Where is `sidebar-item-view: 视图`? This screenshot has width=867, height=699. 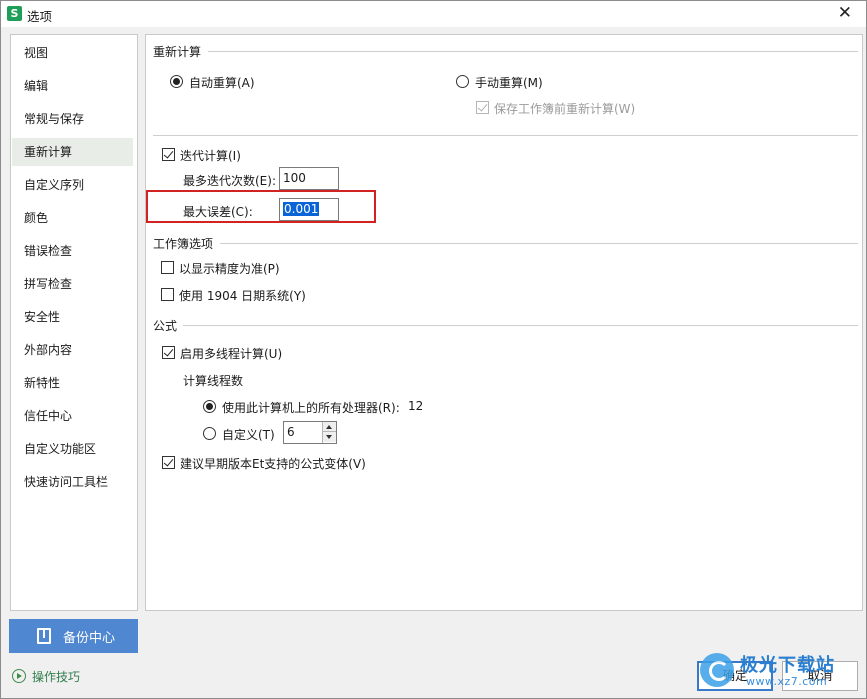
sidebar-item-view: 视图 is located at coordinates (72, 53).